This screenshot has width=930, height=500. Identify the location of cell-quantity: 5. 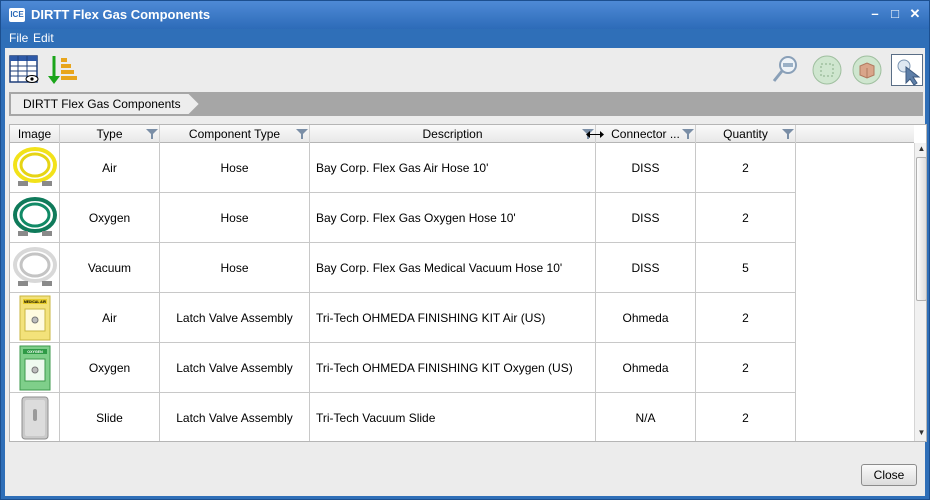
(746, 268).